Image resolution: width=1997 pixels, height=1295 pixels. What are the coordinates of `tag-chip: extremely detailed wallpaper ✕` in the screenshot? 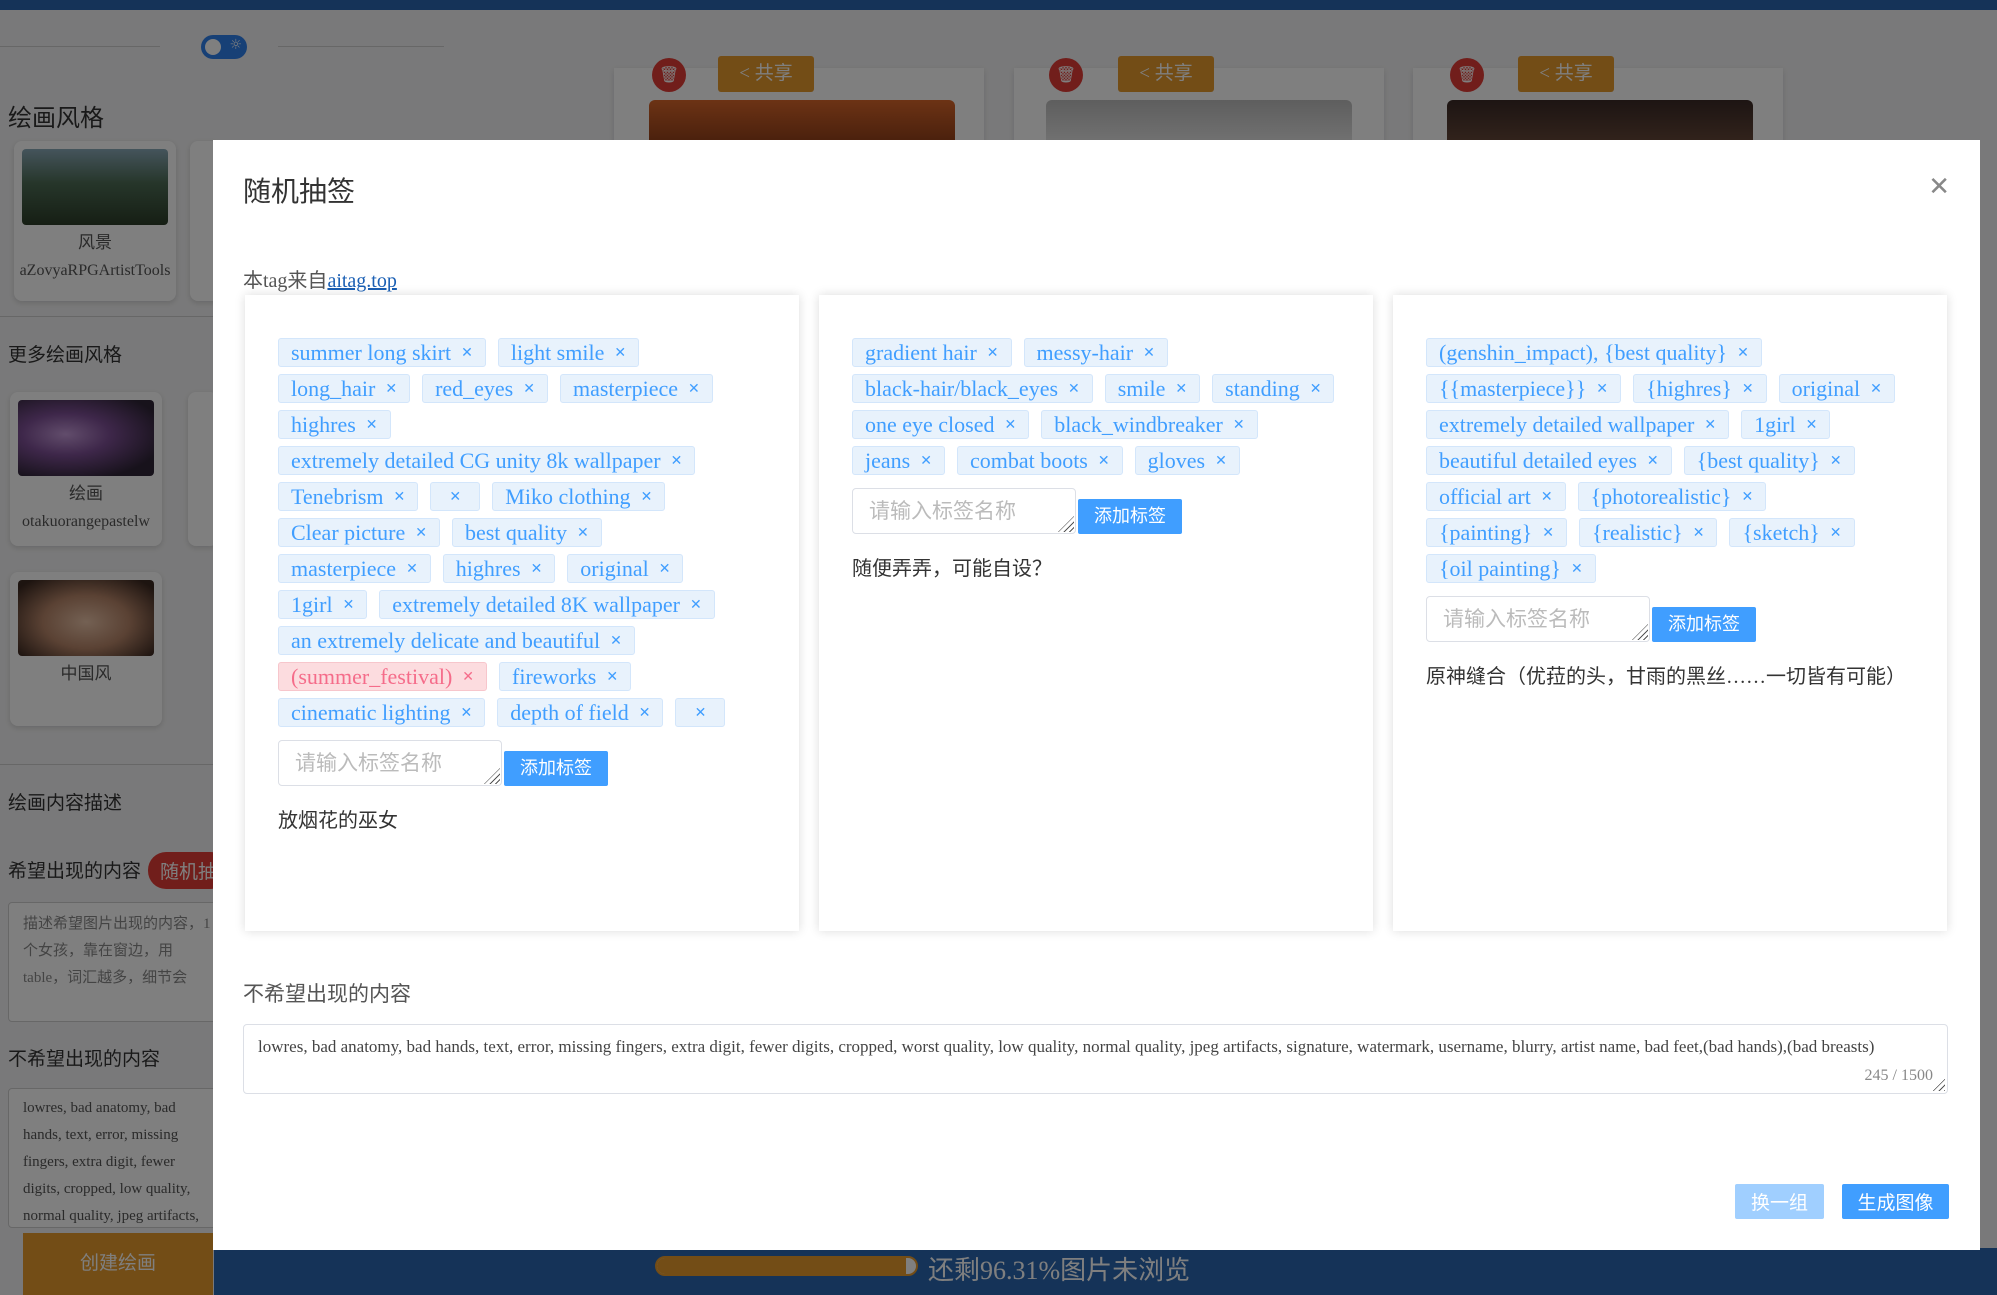 It's located at (1578, 424).